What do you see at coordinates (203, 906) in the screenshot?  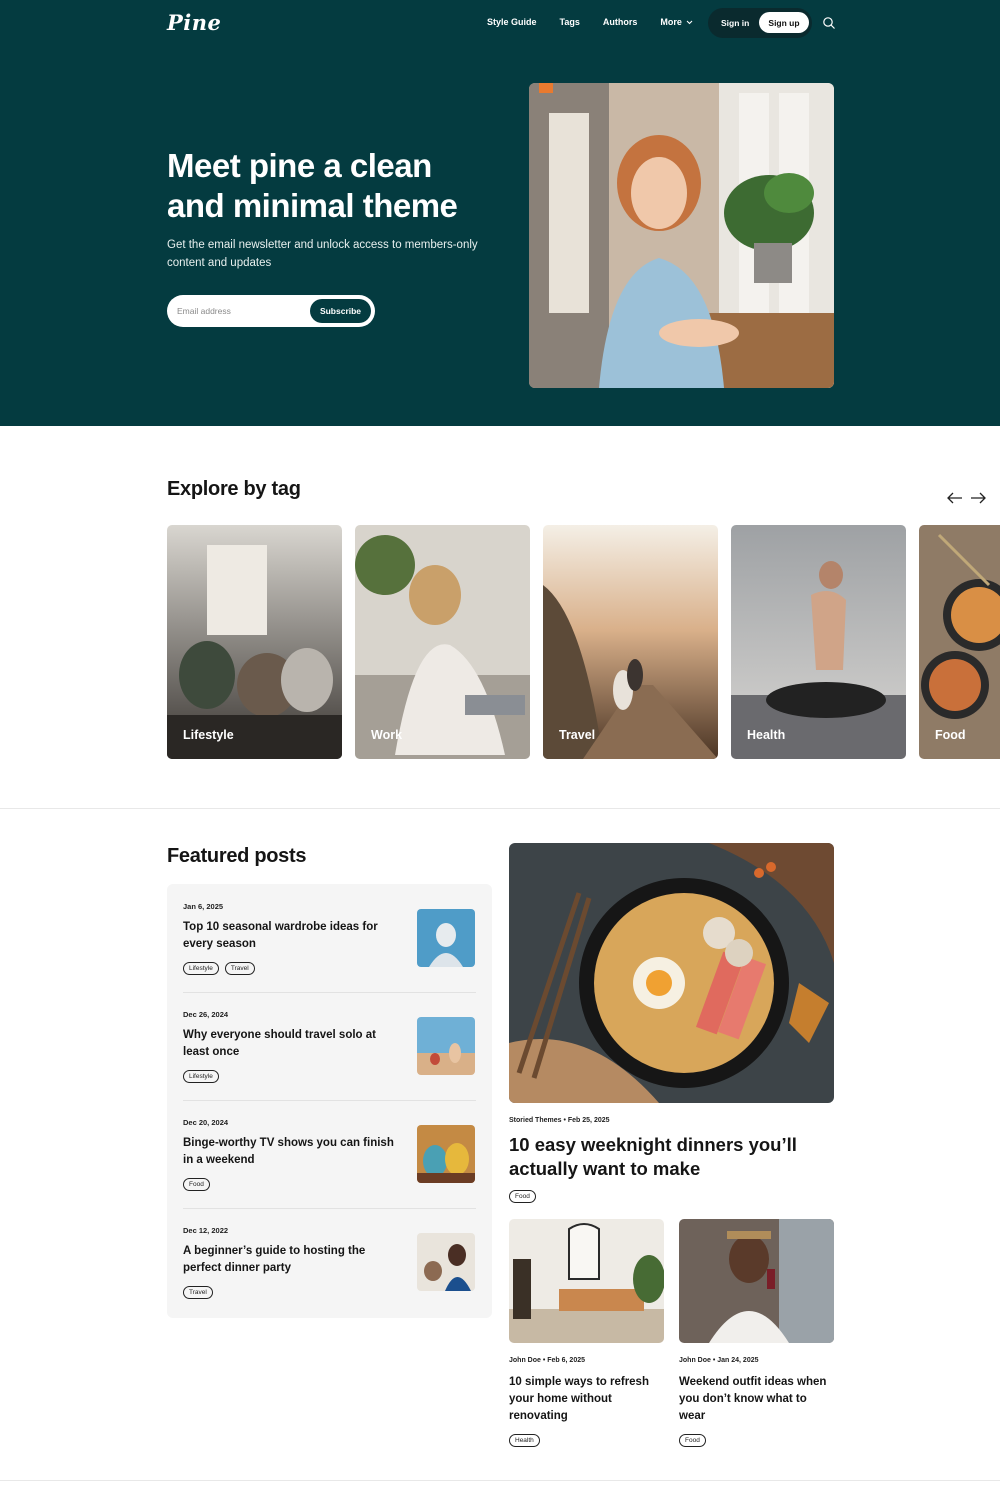 I see `post-date: Jan 6, 2025` at bounding box center [203, 906].